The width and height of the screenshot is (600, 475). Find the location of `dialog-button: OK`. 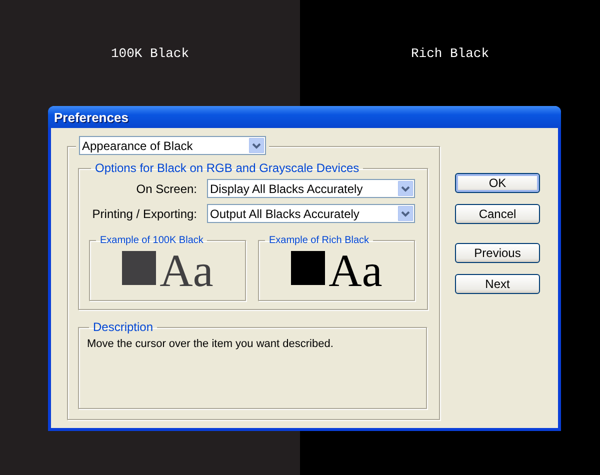

dialog-button: OK is located at coordinates (497, 183).